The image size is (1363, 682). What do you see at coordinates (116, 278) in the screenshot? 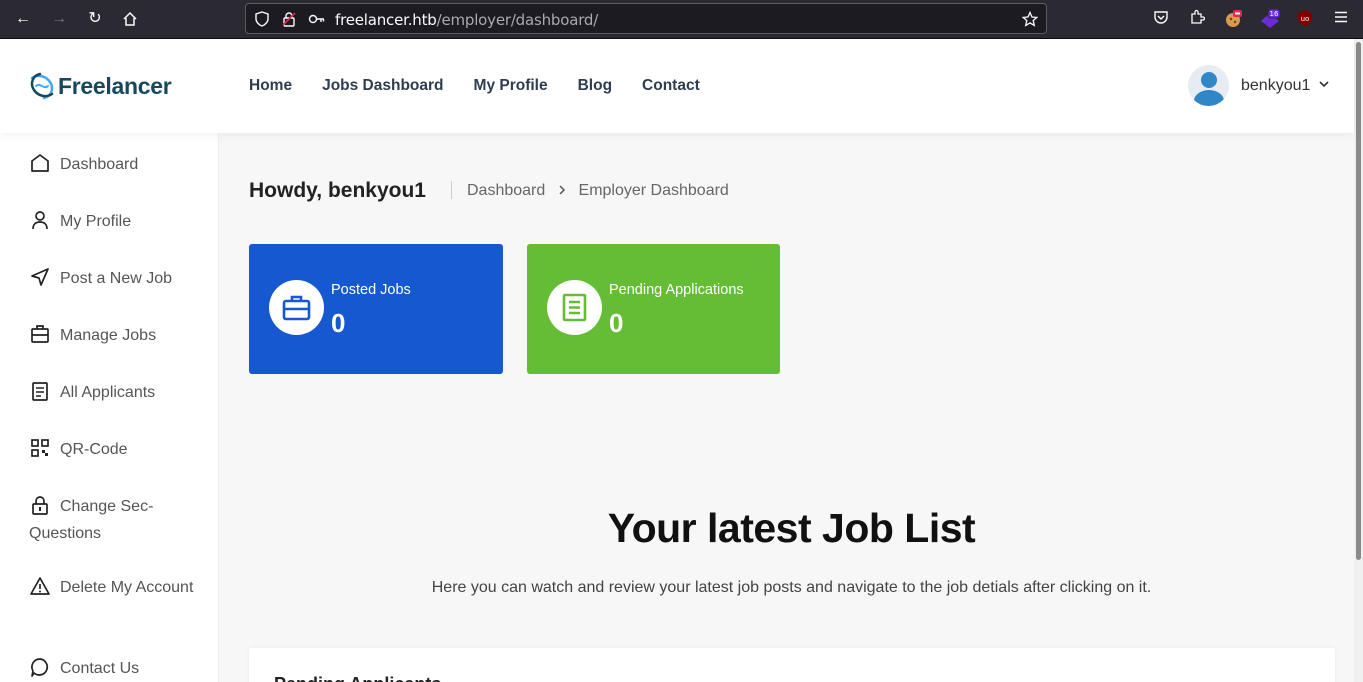
I see `sidebar-item-label: Post a New Job` at bounding box center [116, 278].